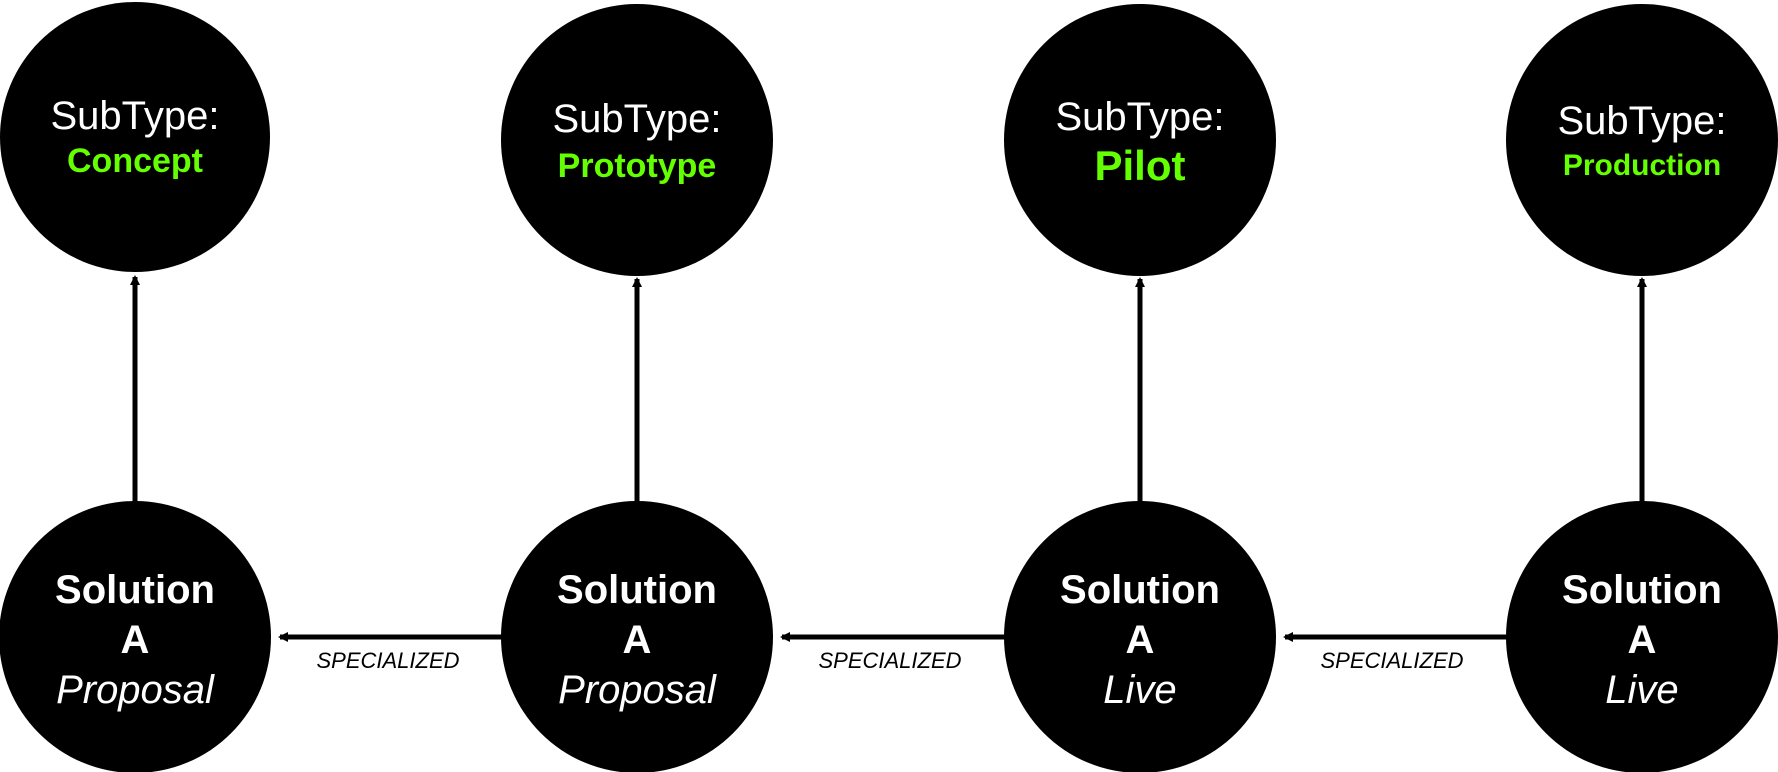 This screenshot has height=772, width=1778. What do you see at coordinates (637, 166) in the screenshot?
I see `subtype-value: Prototype` at bounding box center [637, 166].